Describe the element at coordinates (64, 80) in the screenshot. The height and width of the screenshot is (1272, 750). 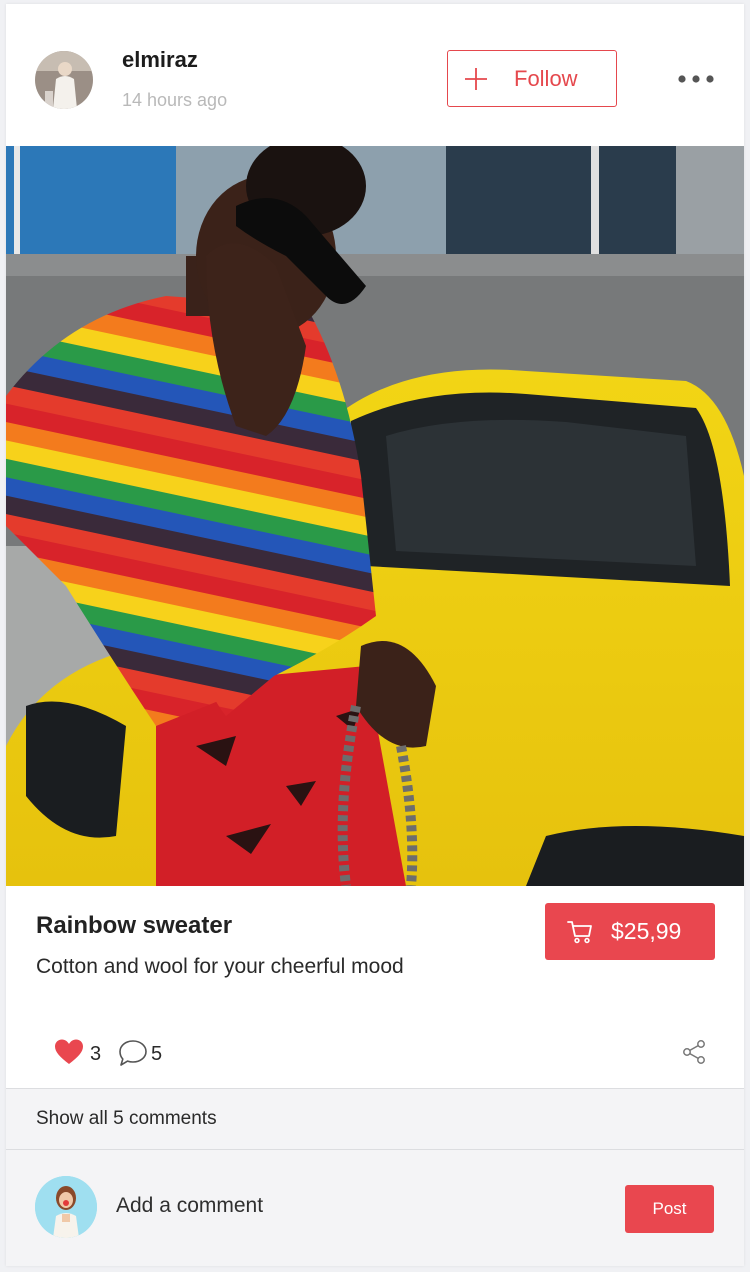
I see `author-avatar` at that location.